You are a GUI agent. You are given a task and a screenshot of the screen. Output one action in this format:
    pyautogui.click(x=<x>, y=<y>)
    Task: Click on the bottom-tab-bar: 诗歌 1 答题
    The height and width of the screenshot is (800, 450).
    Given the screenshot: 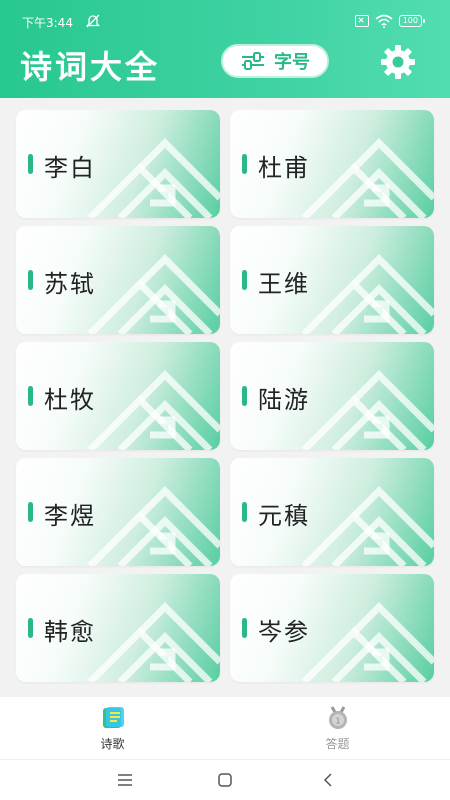 What is the action you would take?
    pyautogui.click(x=225, y=728)
    